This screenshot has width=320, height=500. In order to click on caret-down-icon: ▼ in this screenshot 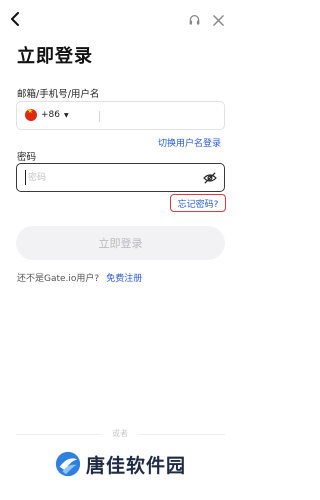, I will do `click(66, 115)`.